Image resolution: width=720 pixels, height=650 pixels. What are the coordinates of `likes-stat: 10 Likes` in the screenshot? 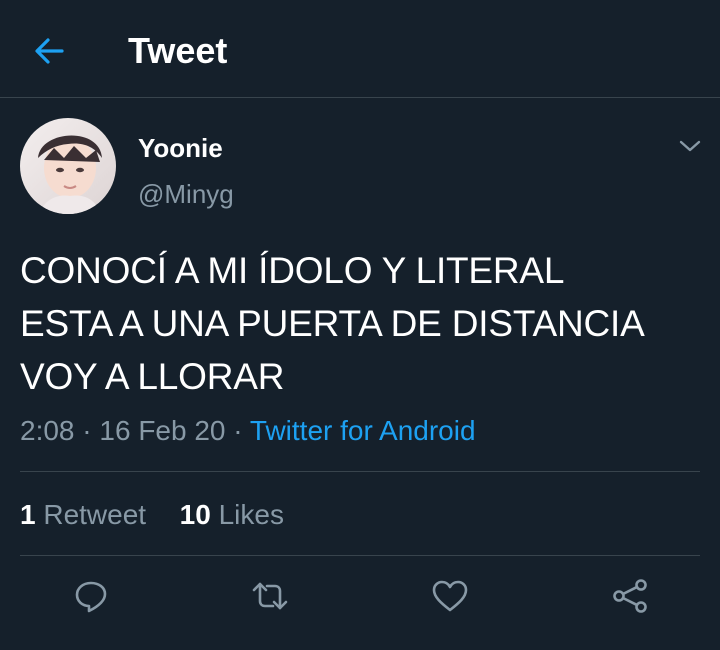 It's located at (232, 514).